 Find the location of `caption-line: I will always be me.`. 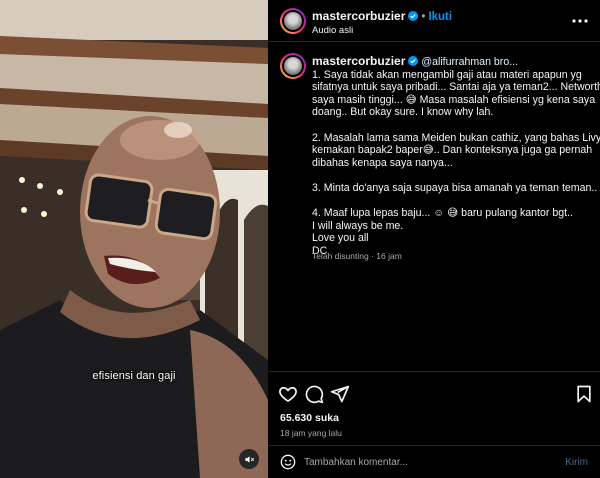

caption-line: I will always be me. is located at coordinates (358, 225).